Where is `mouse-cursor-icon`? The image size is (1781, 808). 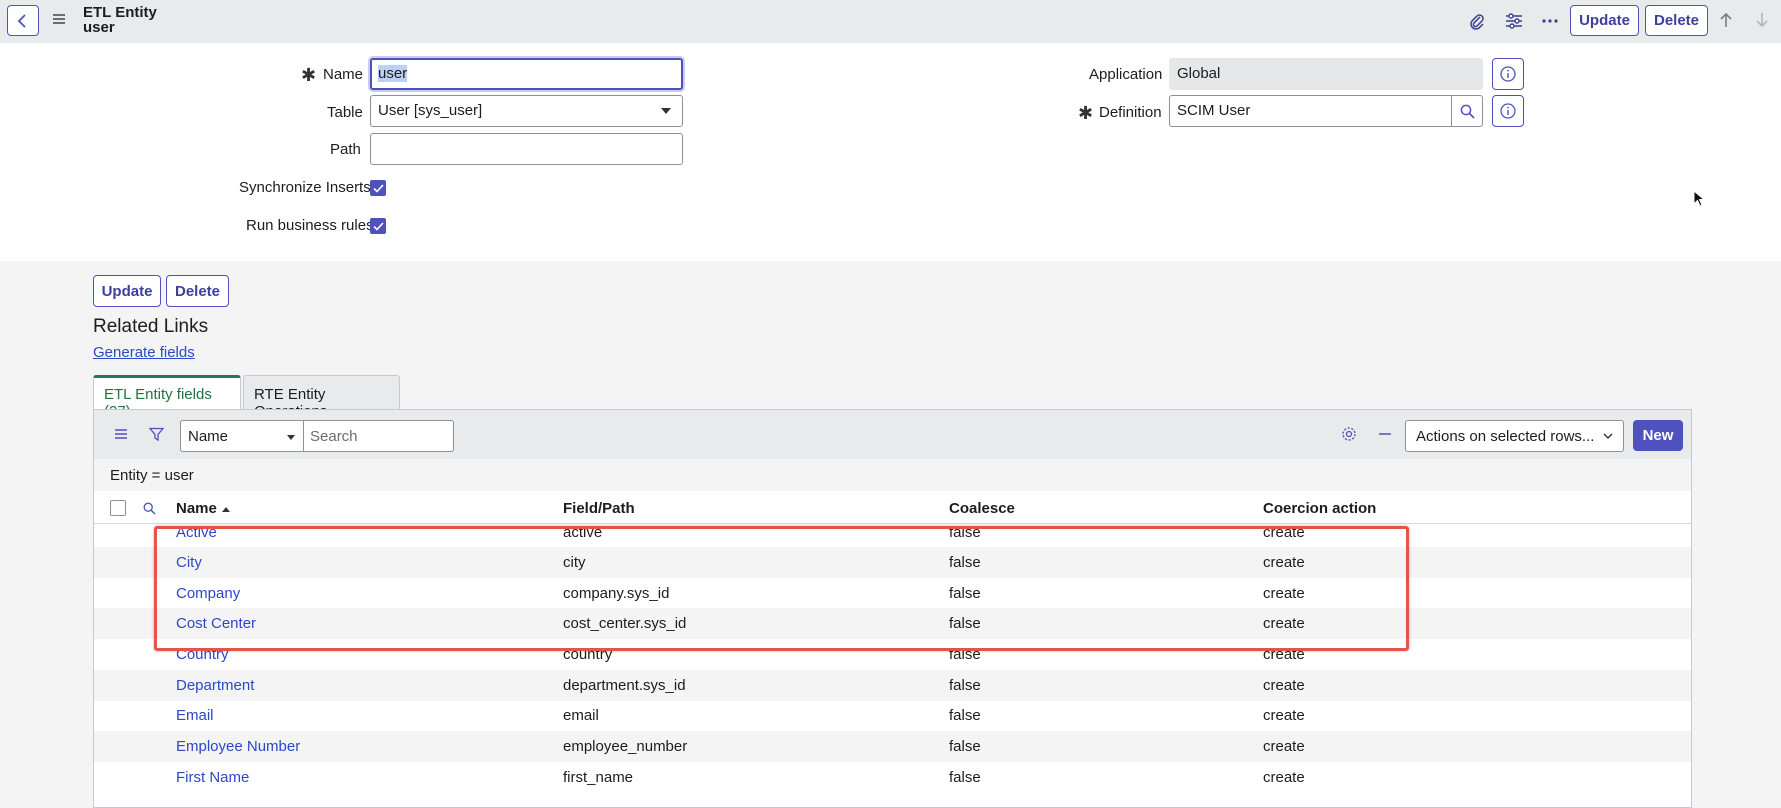
mouse-cursor-icon is located at coordinates (1699, 198).